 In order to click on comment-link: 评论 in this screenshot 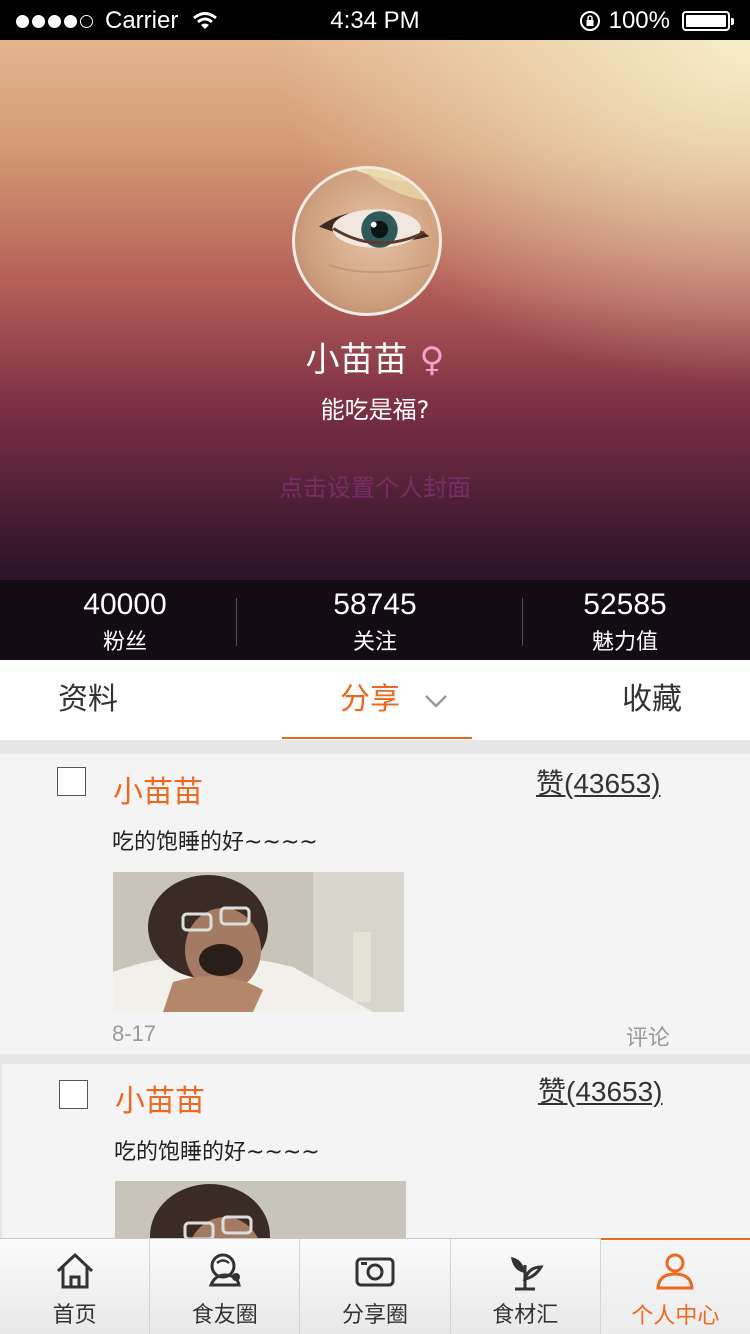, I will do `click(648, 1036)`.